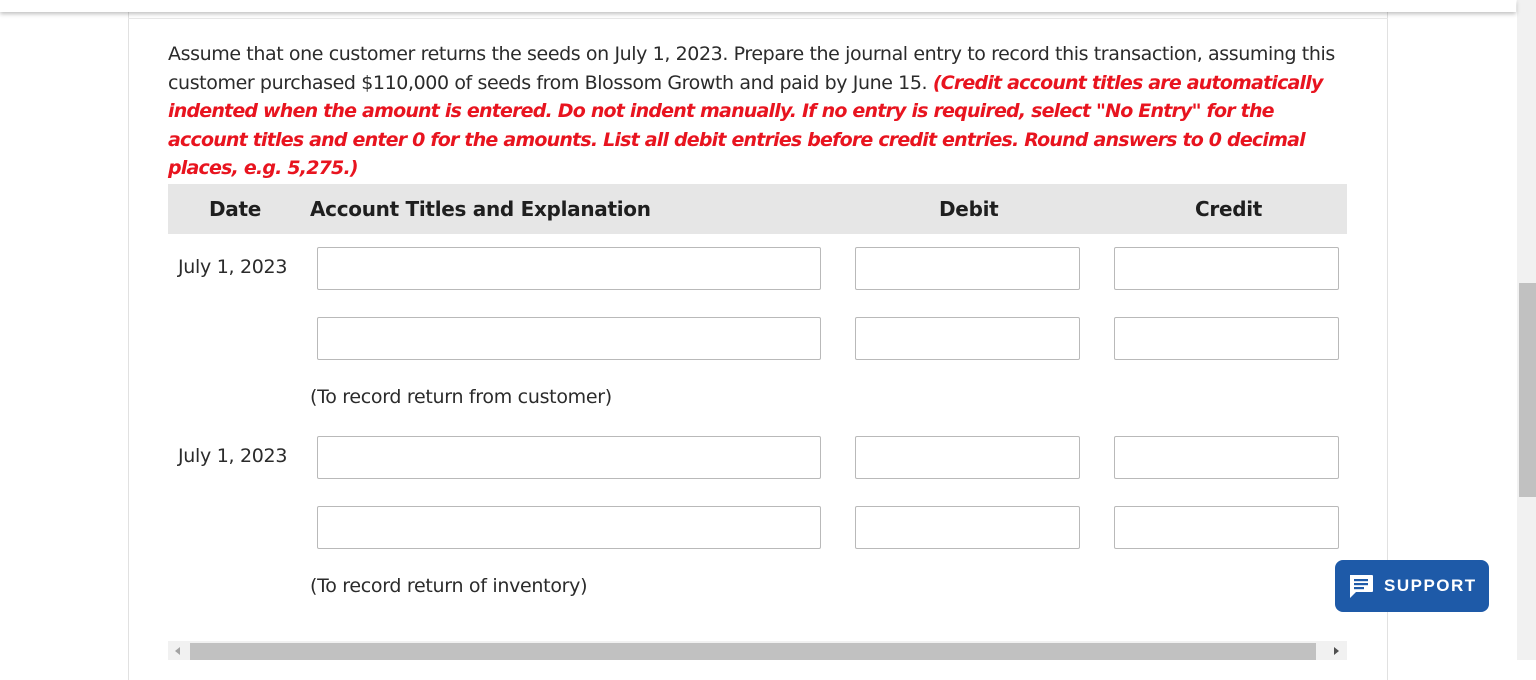  I want to click on horizontal-scroll-thumb, so click(753, 651).